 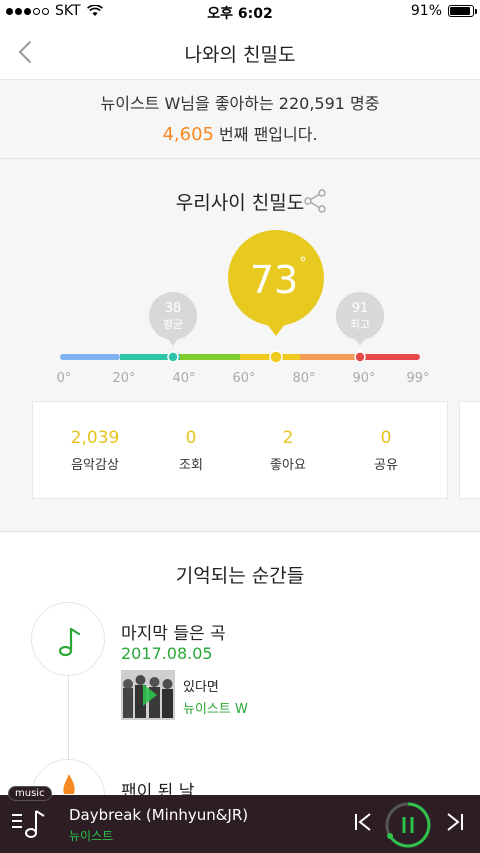 I want to click on music-tag: music, so click(x=30, y=793).